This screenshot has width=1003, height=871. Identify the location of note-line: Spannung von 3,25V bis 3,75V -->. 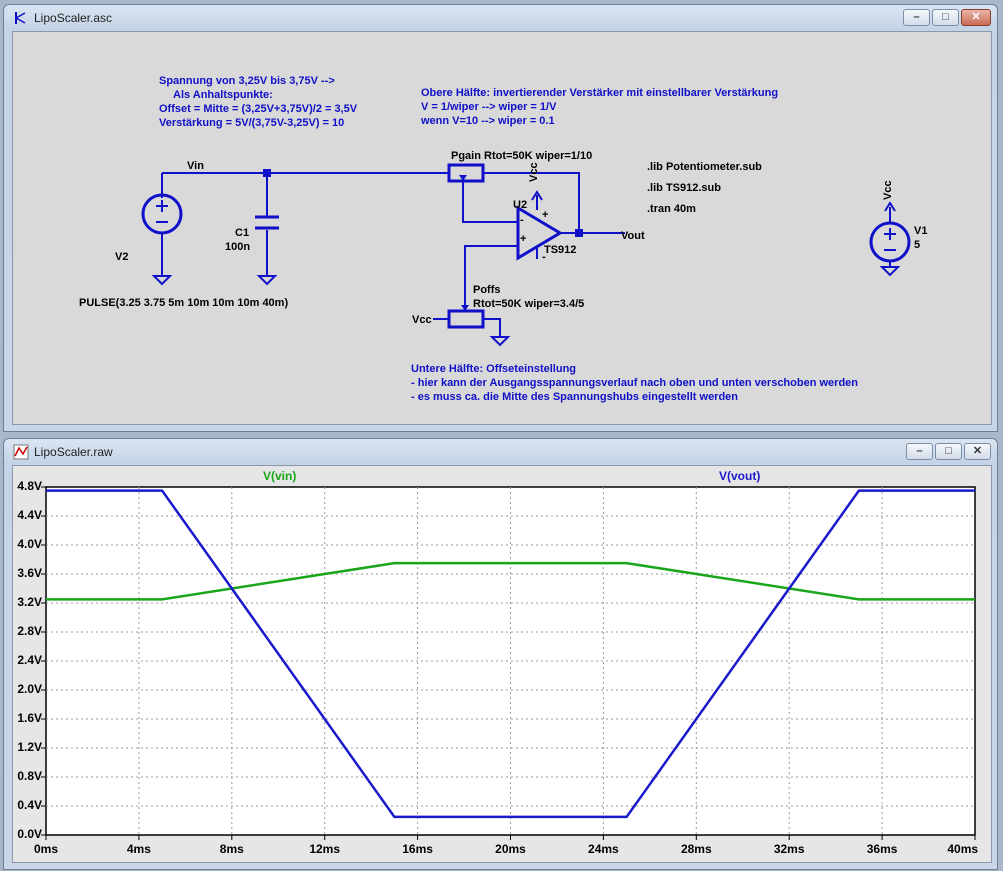
(247, 81).